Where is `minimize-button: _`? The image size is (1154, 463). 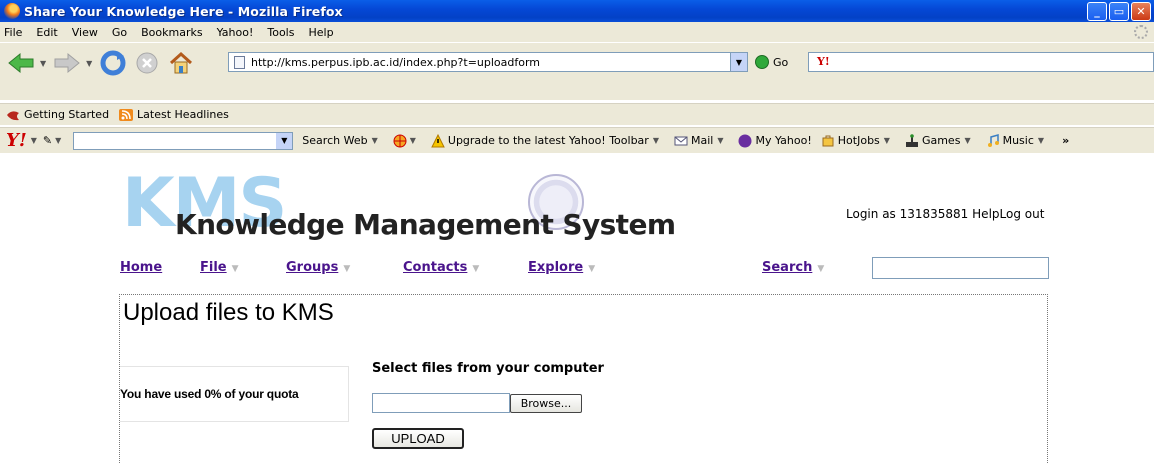
minimize-button: _ is located at coordinates (1097, 11).